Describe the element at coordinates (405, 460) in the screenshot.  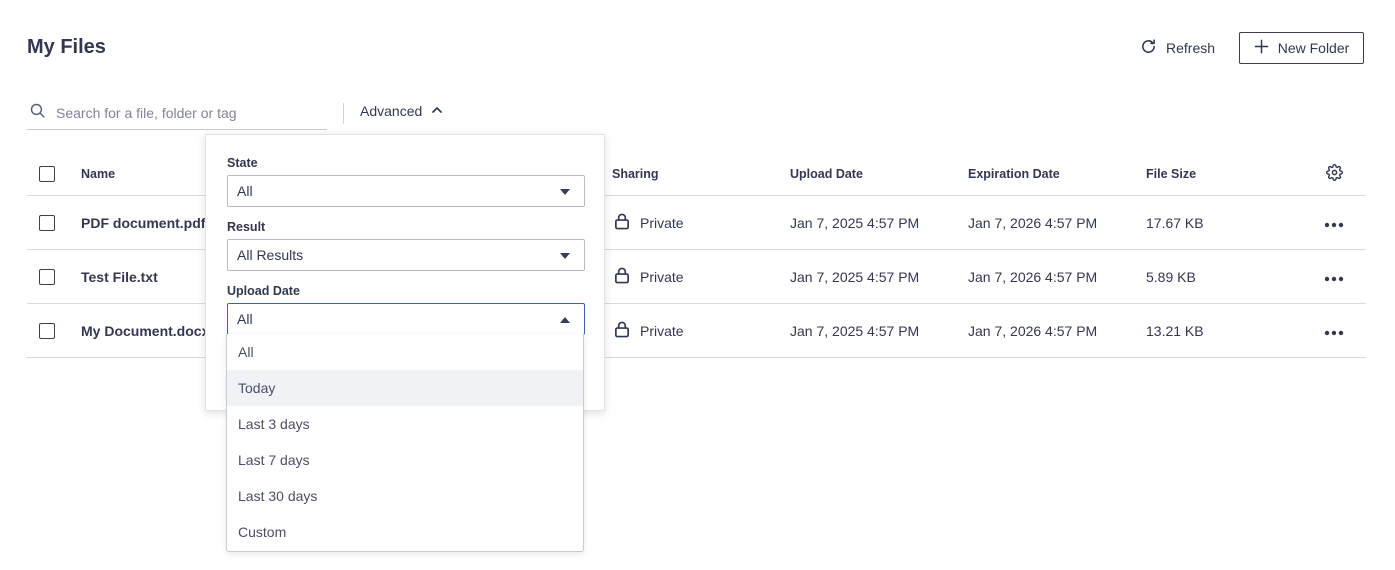
I see `option-last-7-days: Last 7 days` at that location.